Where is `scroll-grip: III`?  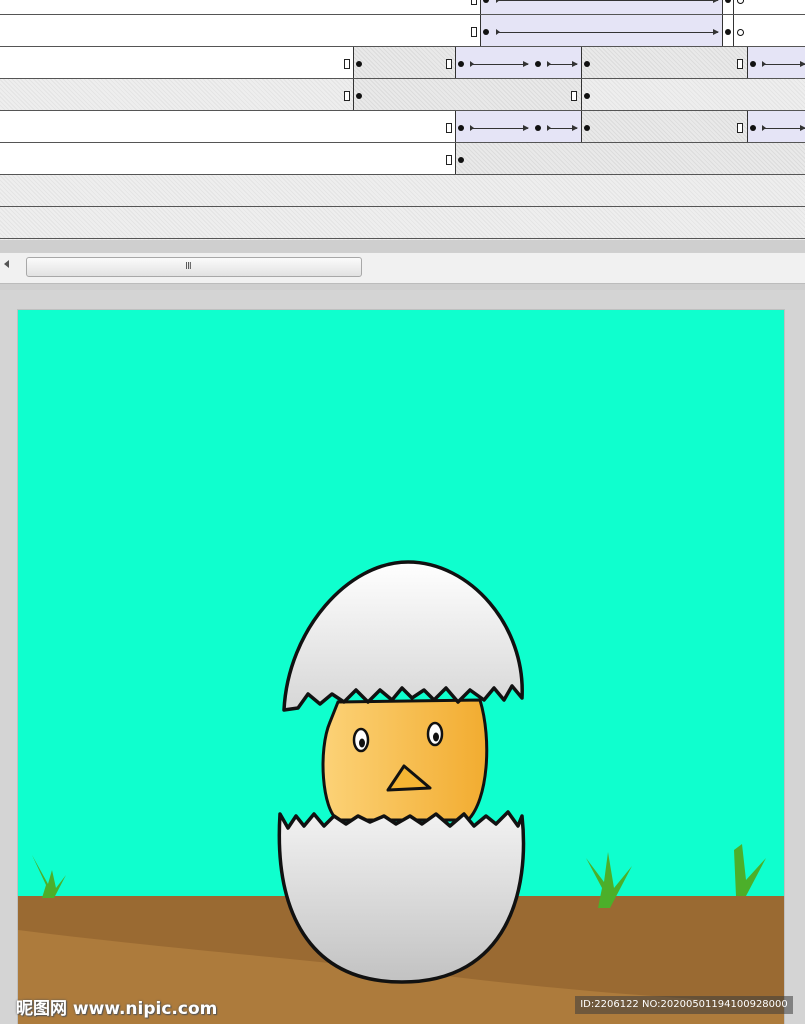 scroll-grip: III is located at coordinates (188, 266).